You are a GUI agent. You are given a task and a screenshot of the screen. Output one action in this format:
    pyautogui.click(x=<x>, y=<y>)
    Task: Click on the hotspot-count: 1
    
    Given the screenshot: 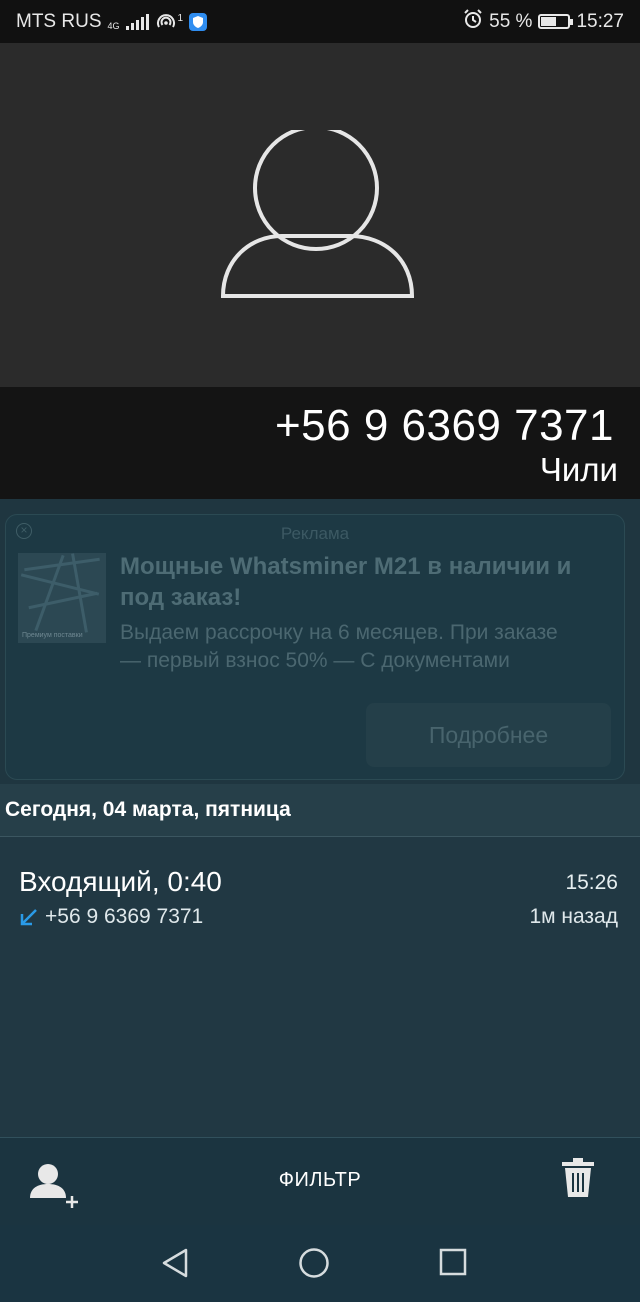 What is the action you would take?
    pyautogui.click(x=180, y=18)
    